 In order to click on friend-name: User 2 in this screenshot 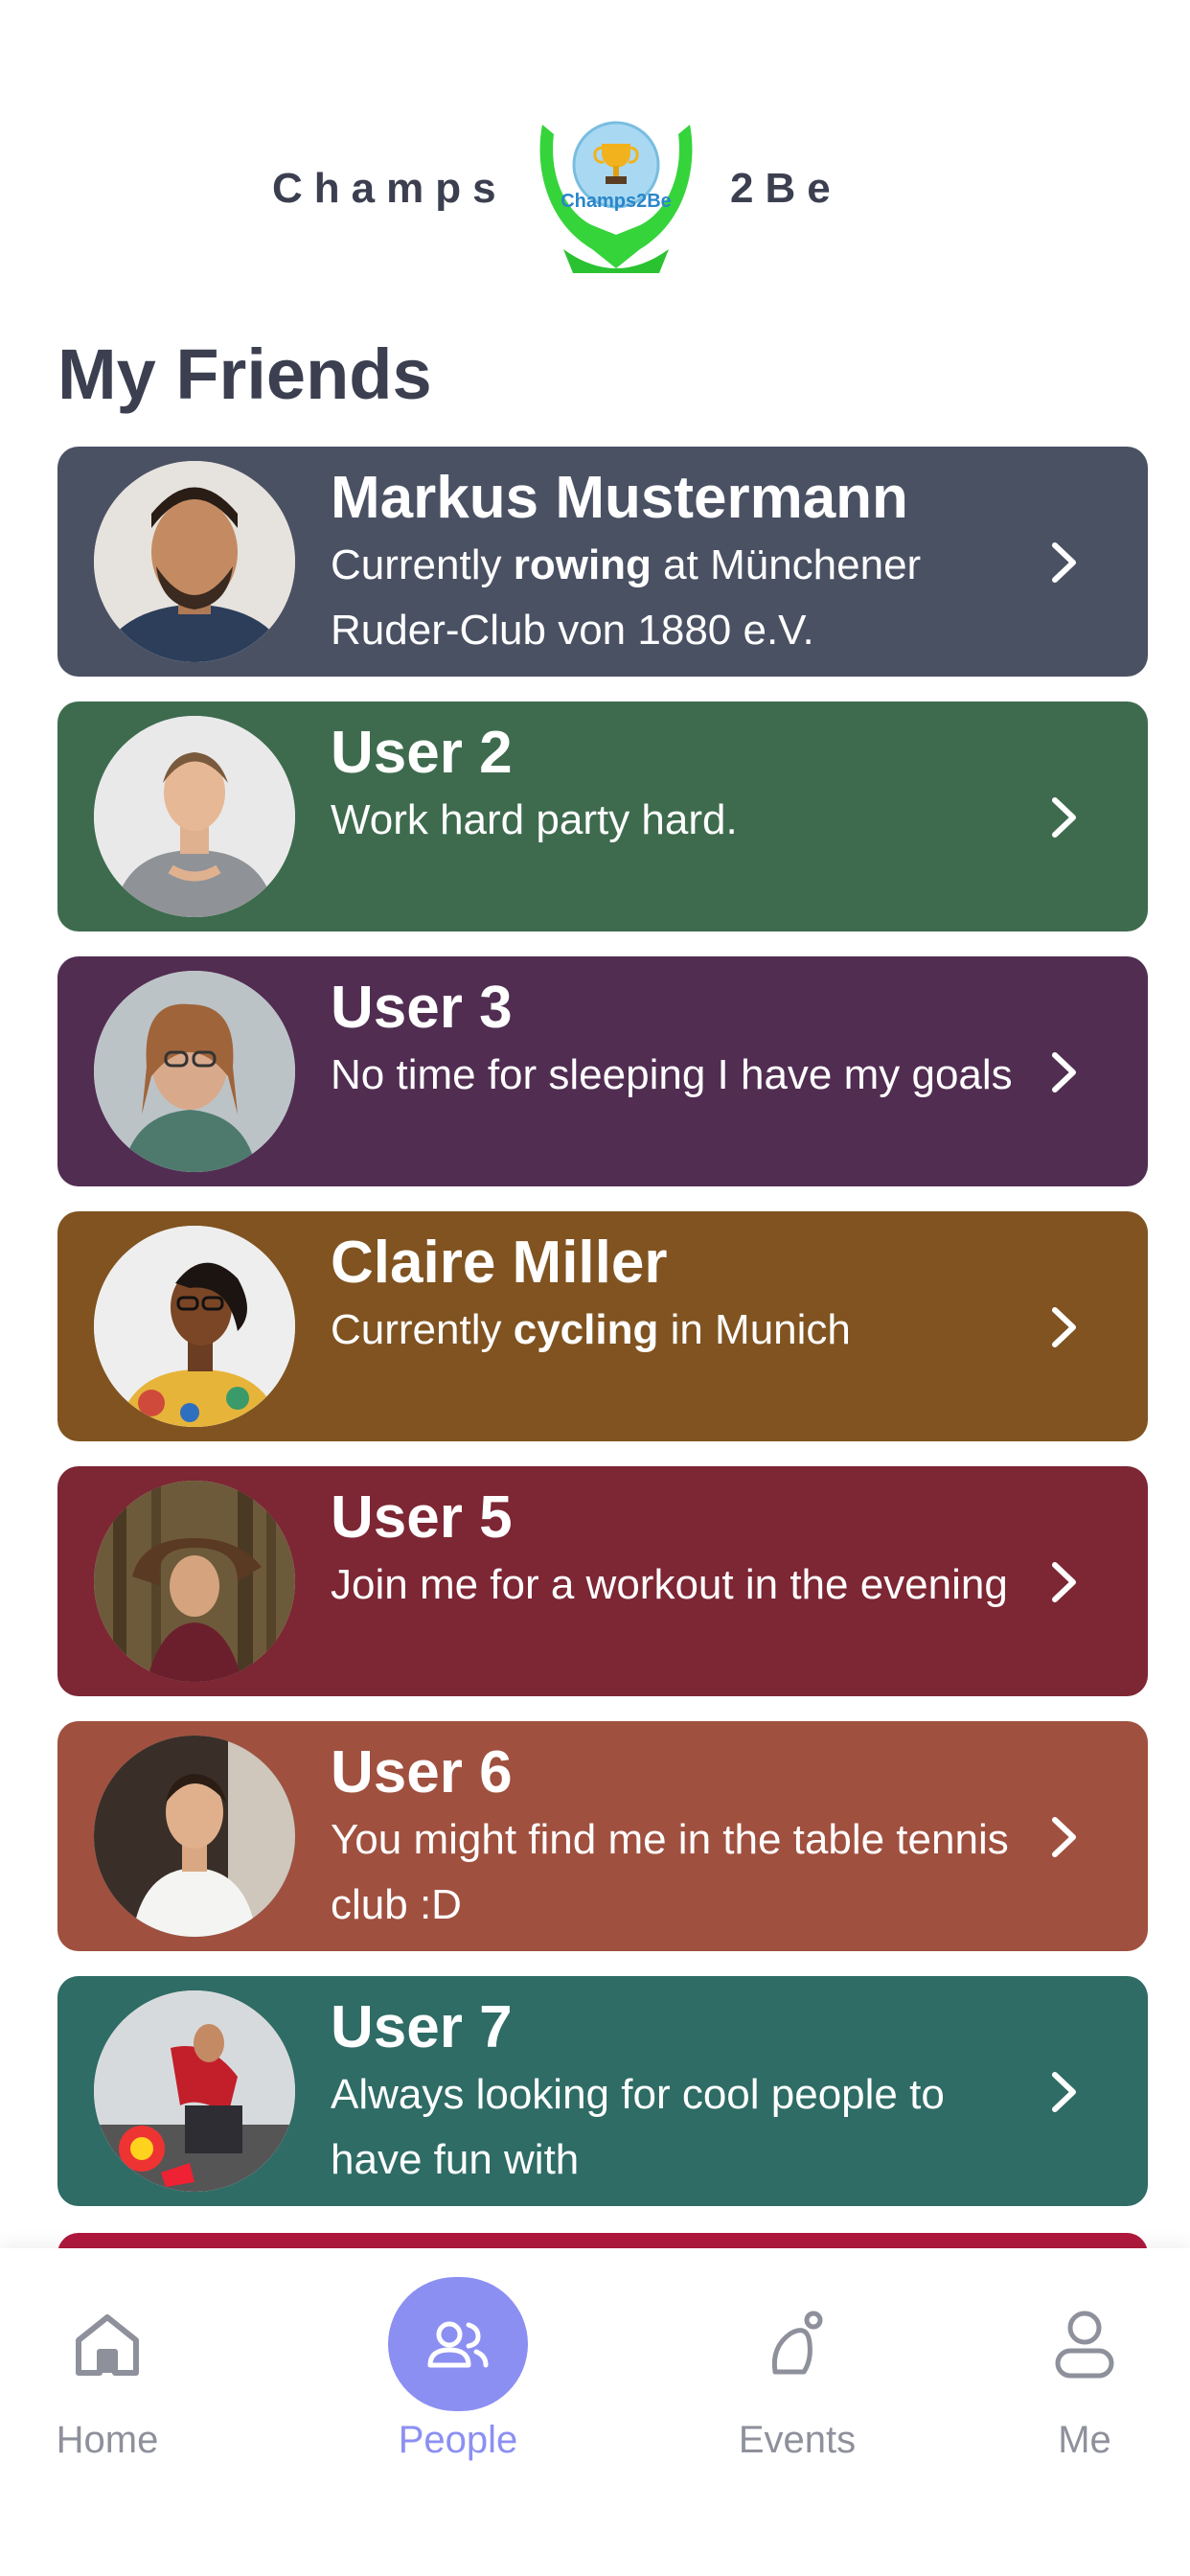, I will do `click(422, 753)`.